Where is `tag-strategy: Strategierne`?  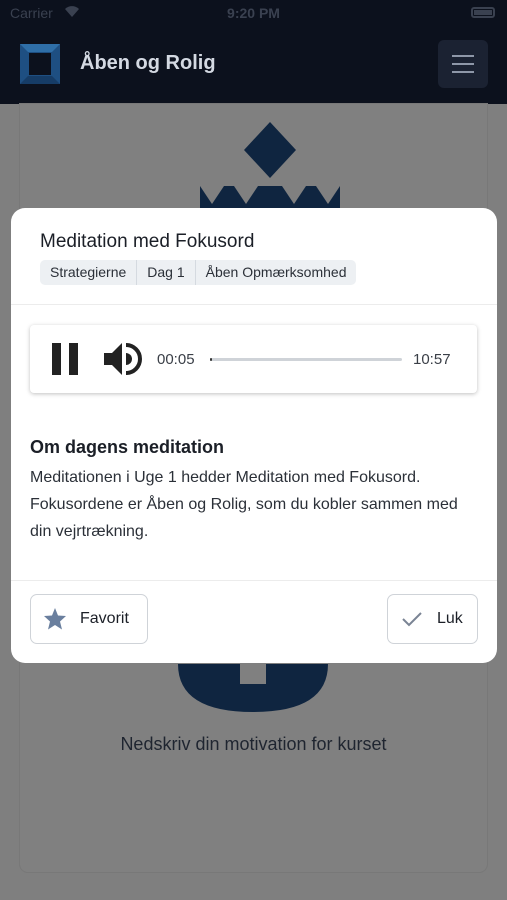
tag-strategy: Strategierne is located at coordinates (88, 272).